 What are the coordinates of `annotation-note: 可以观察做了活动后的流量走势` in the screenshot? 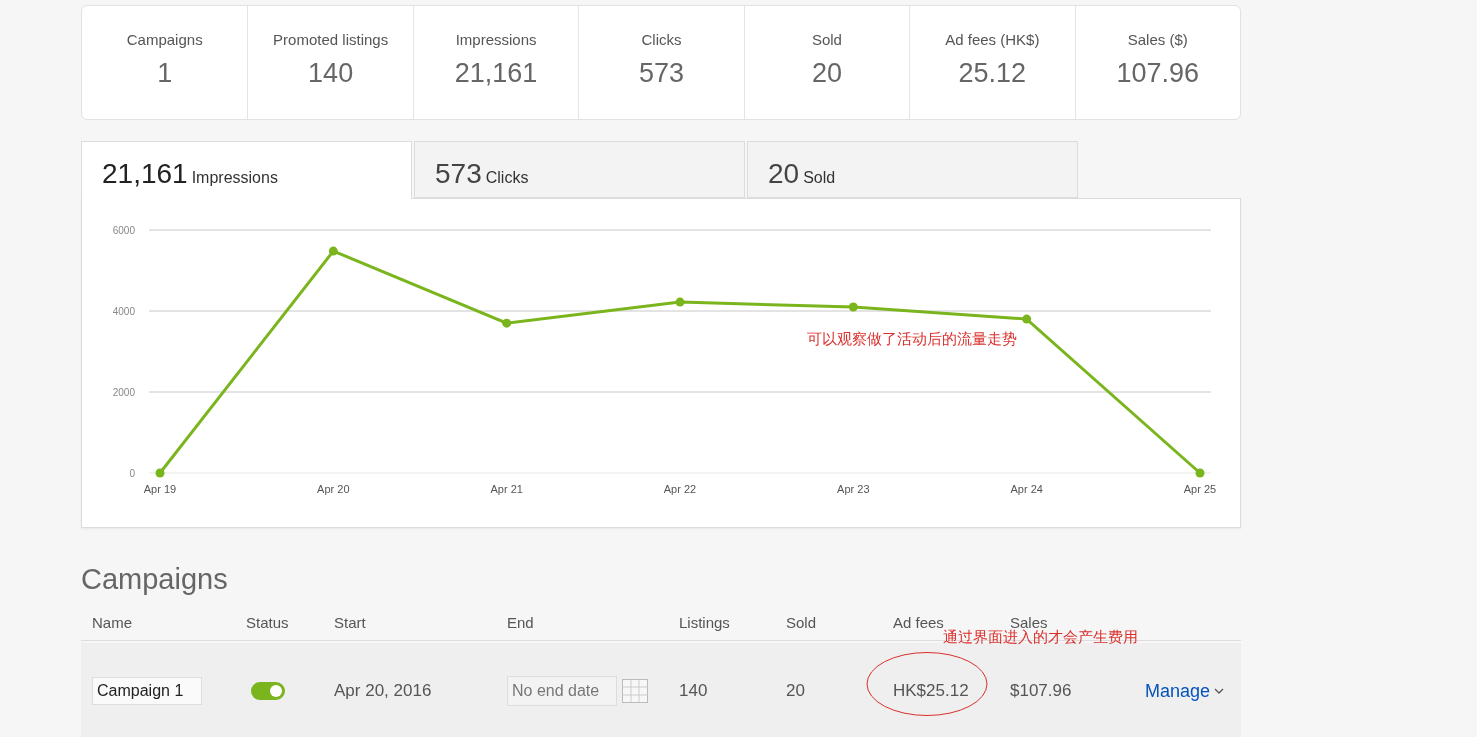 It's located at (912, 339).